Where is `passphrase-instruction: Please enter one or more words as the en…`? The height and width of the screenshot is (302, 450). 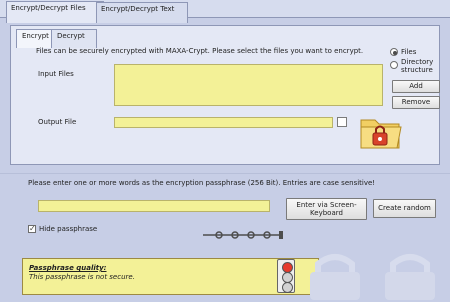 passphrase-instruction: Please enter one or more words as the en… is located at coordinates (202, 183).